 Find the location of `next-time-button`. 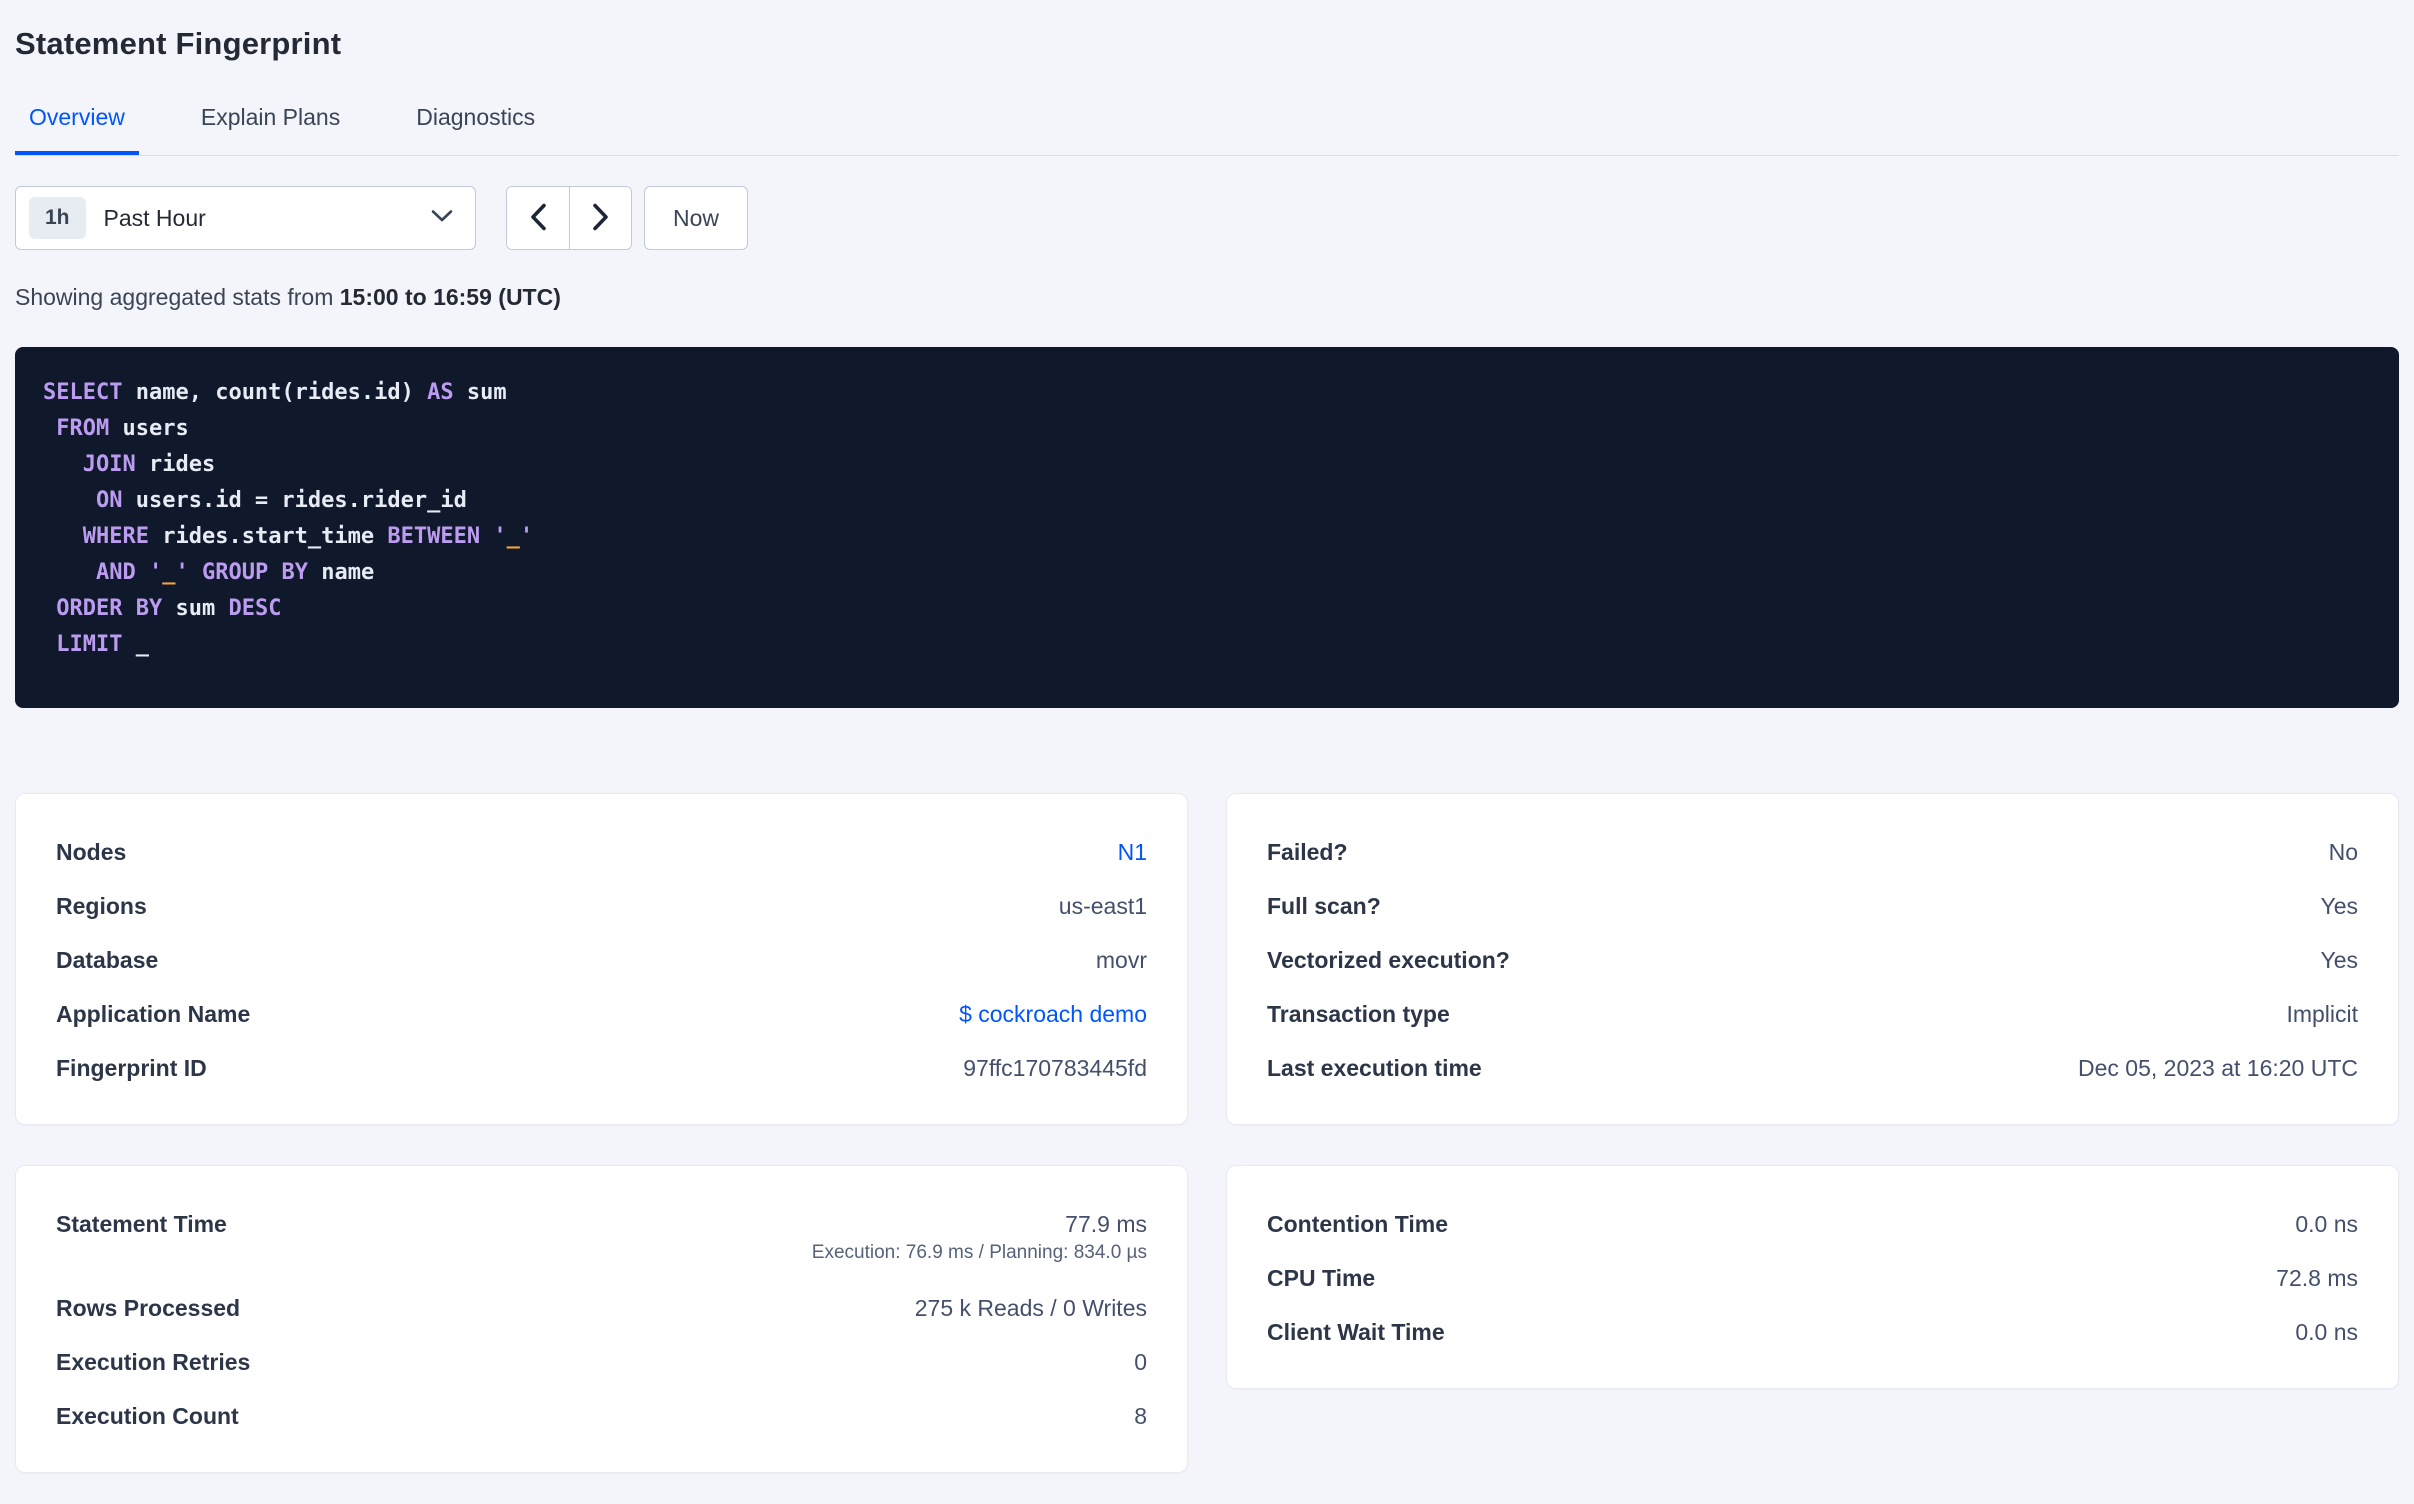

next-time-button is located at coordinates (600, 218).